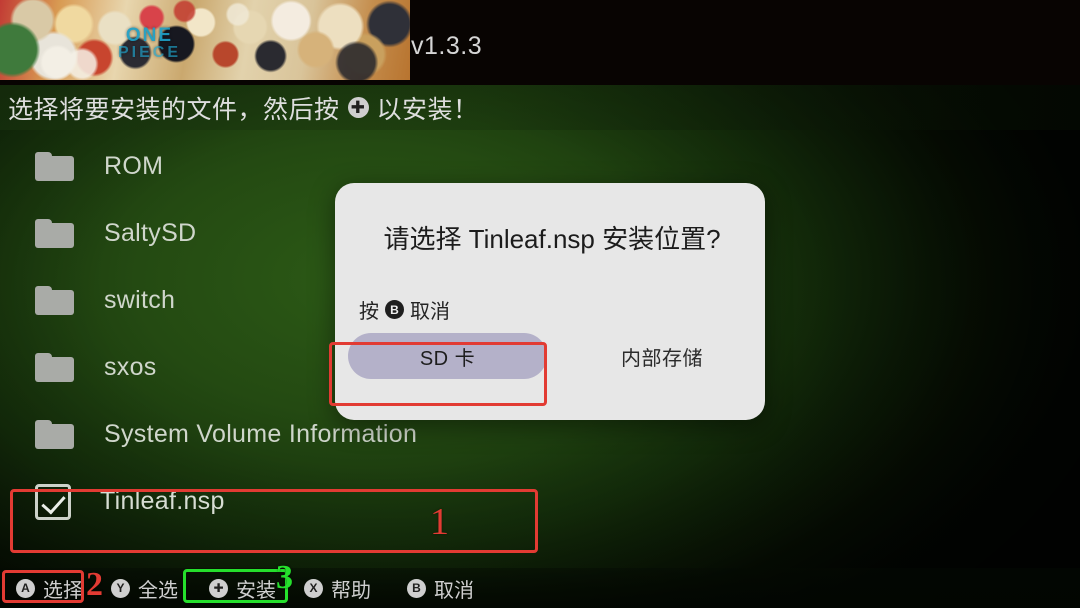 This screenshot has width=1080, height=608. I want to click on action-help-label: 帮助, so click(351, 590).